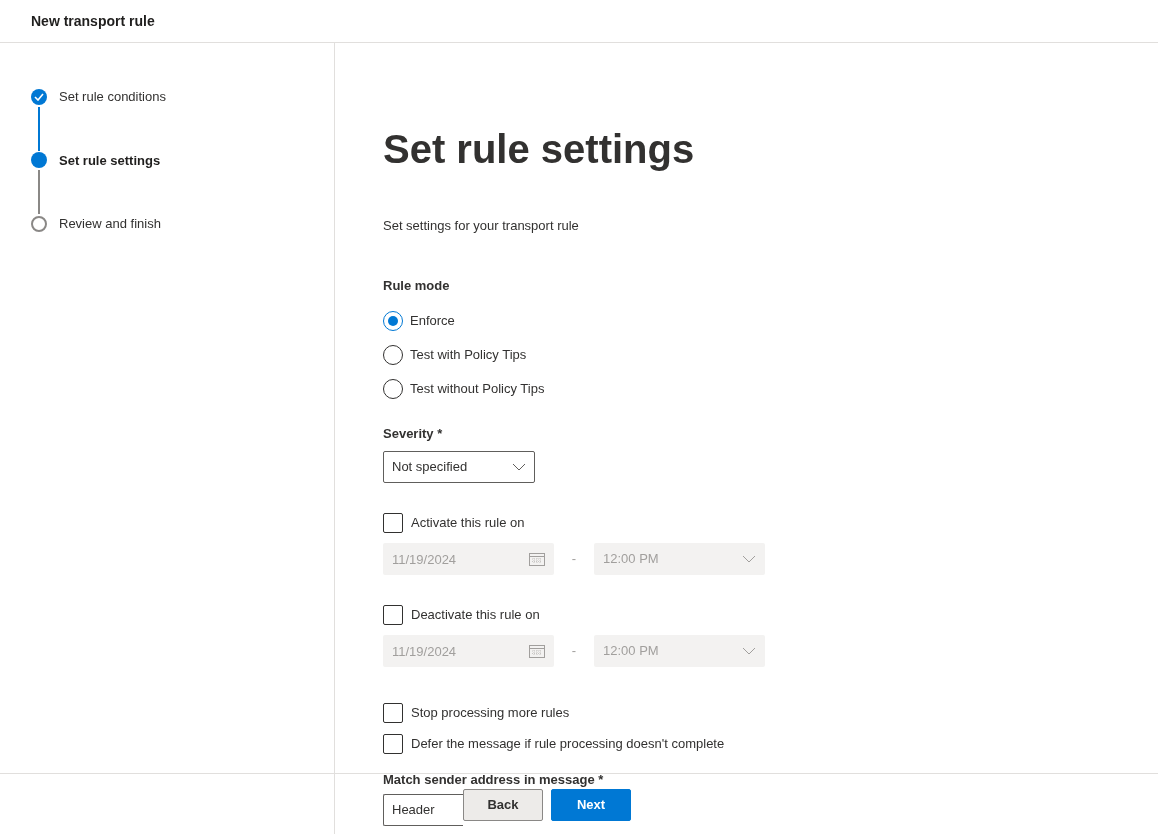 The width and height of the screenshot is (1158, 834). What do you see at coordinates (481, 226) in the screenshot?
I see `description-text: Set settings for your transport rule` at bounding box center [481, 226].